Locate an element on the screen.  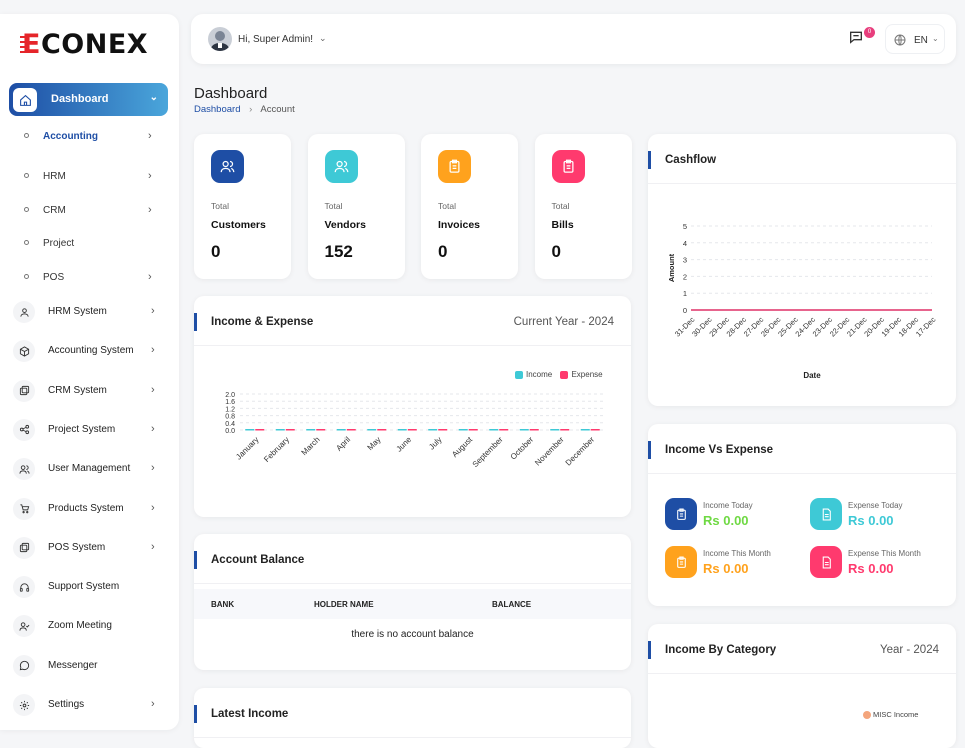
sidebar-subitem-label: HRM is located at coordinates (54, 176).